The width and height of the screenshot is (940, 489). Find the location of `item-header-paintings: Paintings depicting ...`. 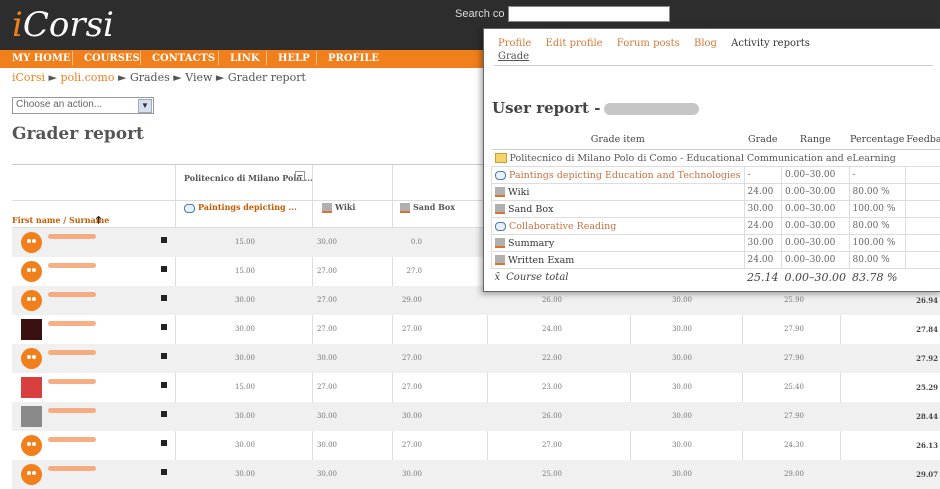

item-header-paintings: Paintings depicting ... is located at coordinates (240, 207).